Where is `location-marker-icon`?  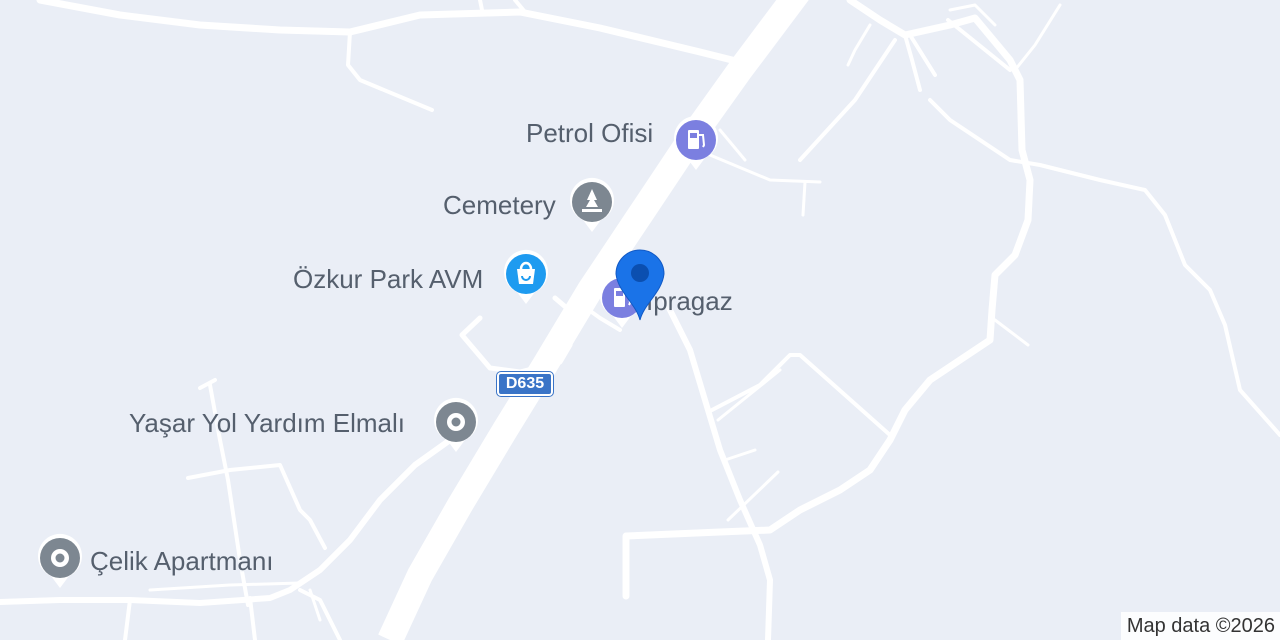 location-marker-icon is located at coordinates (640, 284).